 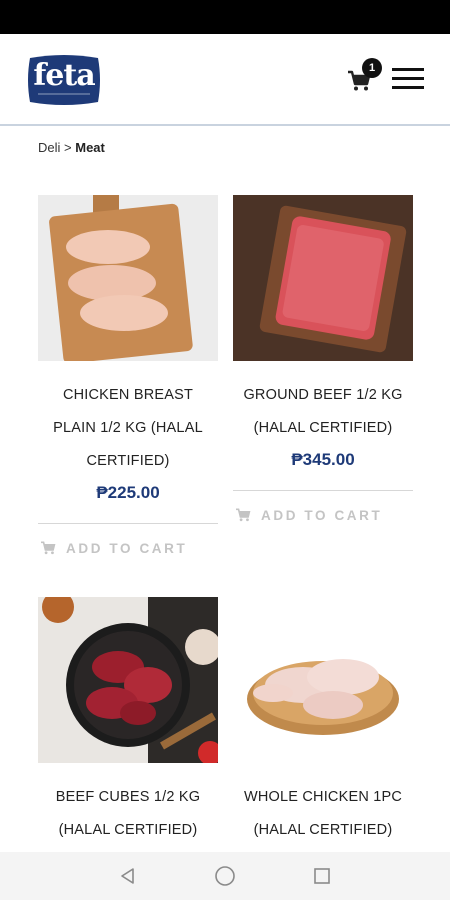 What do you see at coordinates (323, 680) in the screenshot?
I see `whole-chicken-image` at bounding box center [323, 680].